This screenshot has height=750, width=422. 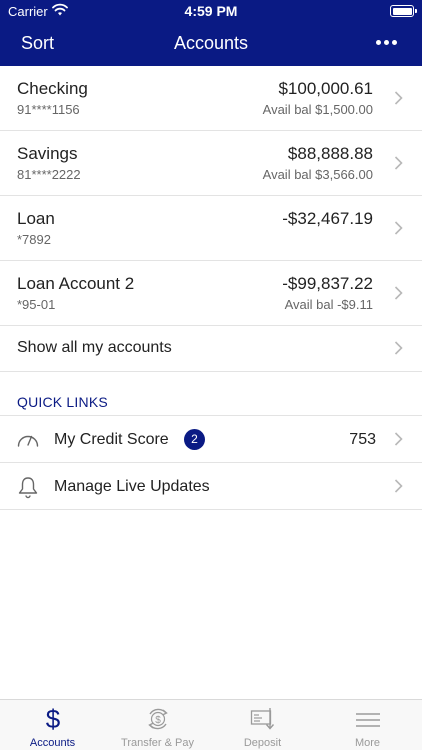 What do you see at coordinates (330, 153) in the screenshot?
I see `account-balance: $88,888.88` at bounding box center [330, 153].